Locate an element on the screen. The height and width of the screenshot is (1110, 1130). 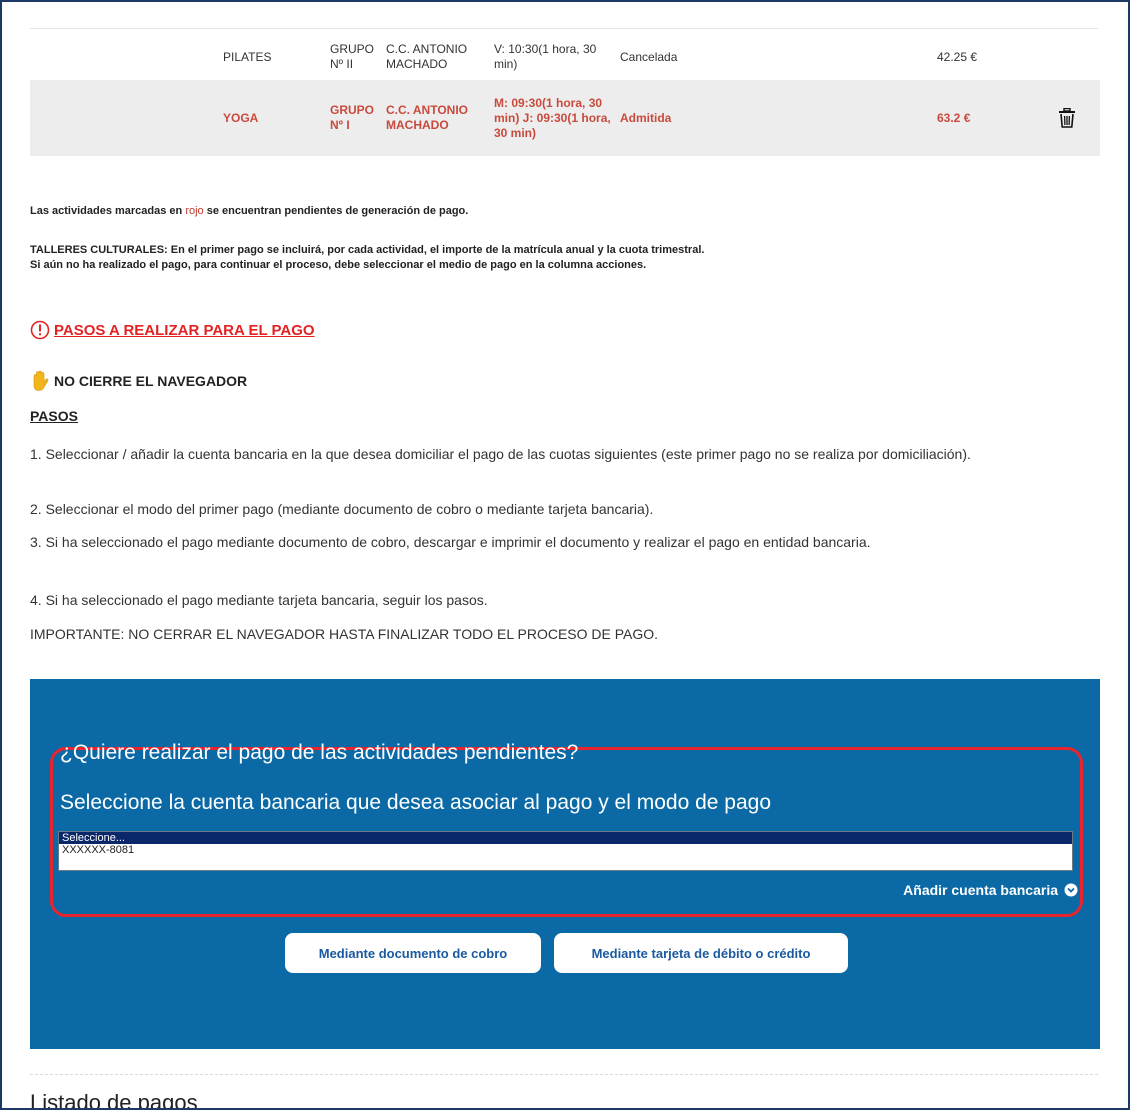
activity-name: PILATES is located at coordinates (247, 56).